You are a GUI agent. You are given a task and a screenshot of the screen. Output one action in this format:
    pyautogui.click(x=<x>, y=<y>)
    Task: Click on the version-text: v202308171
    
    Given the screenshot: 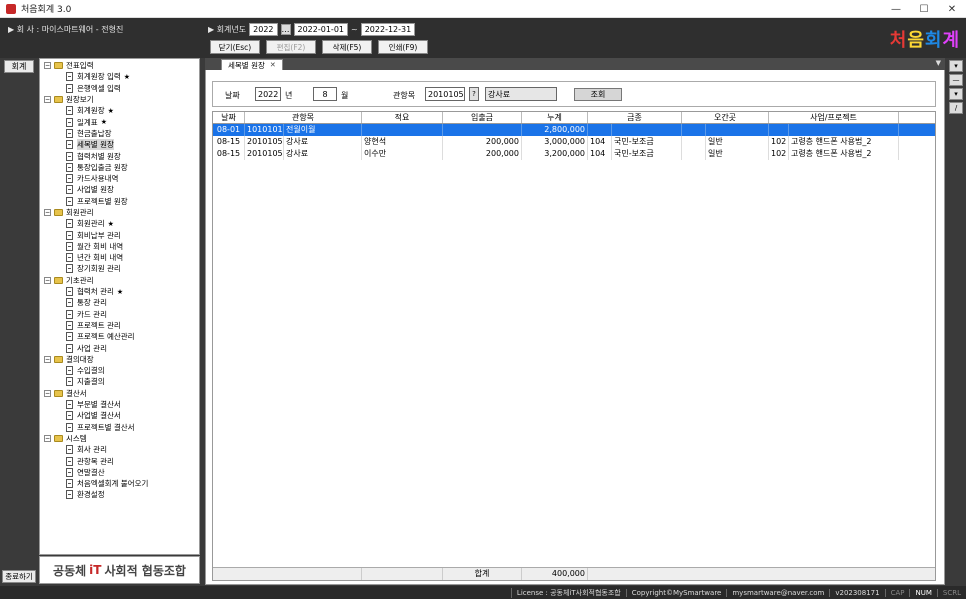 What is the action you would take?
    pyautogui.click(x=856, y=592)
    